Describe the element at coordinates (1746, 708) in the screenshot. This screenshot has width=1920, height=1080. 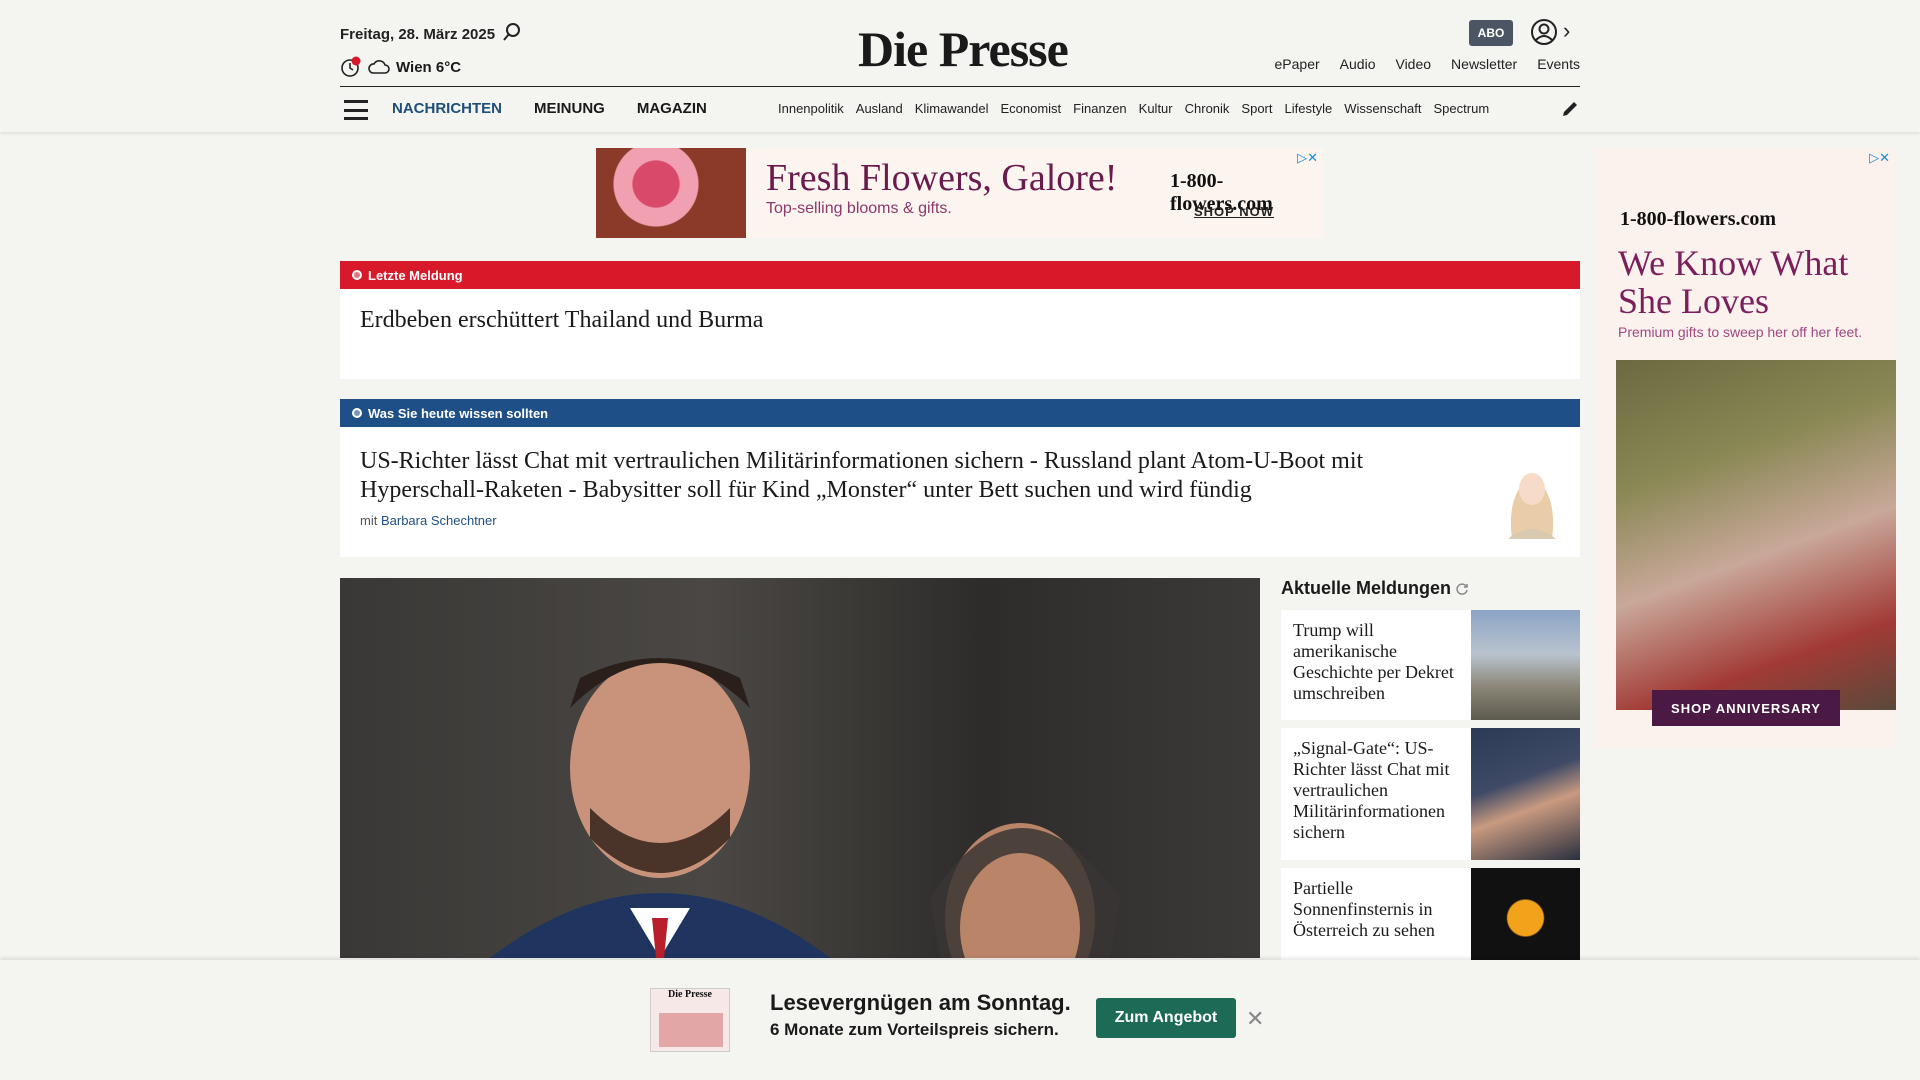
I see `side-ad-cta: SHOP ANNIVERSARY` at that location.